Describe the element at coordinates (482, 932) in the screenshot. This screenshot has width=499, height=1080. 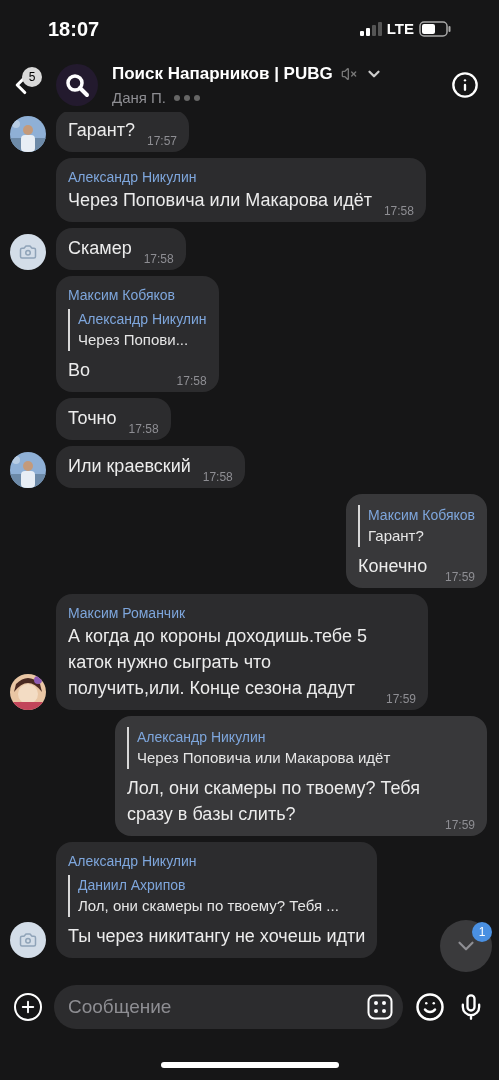
I see `scroll-badge: 1` at that location.